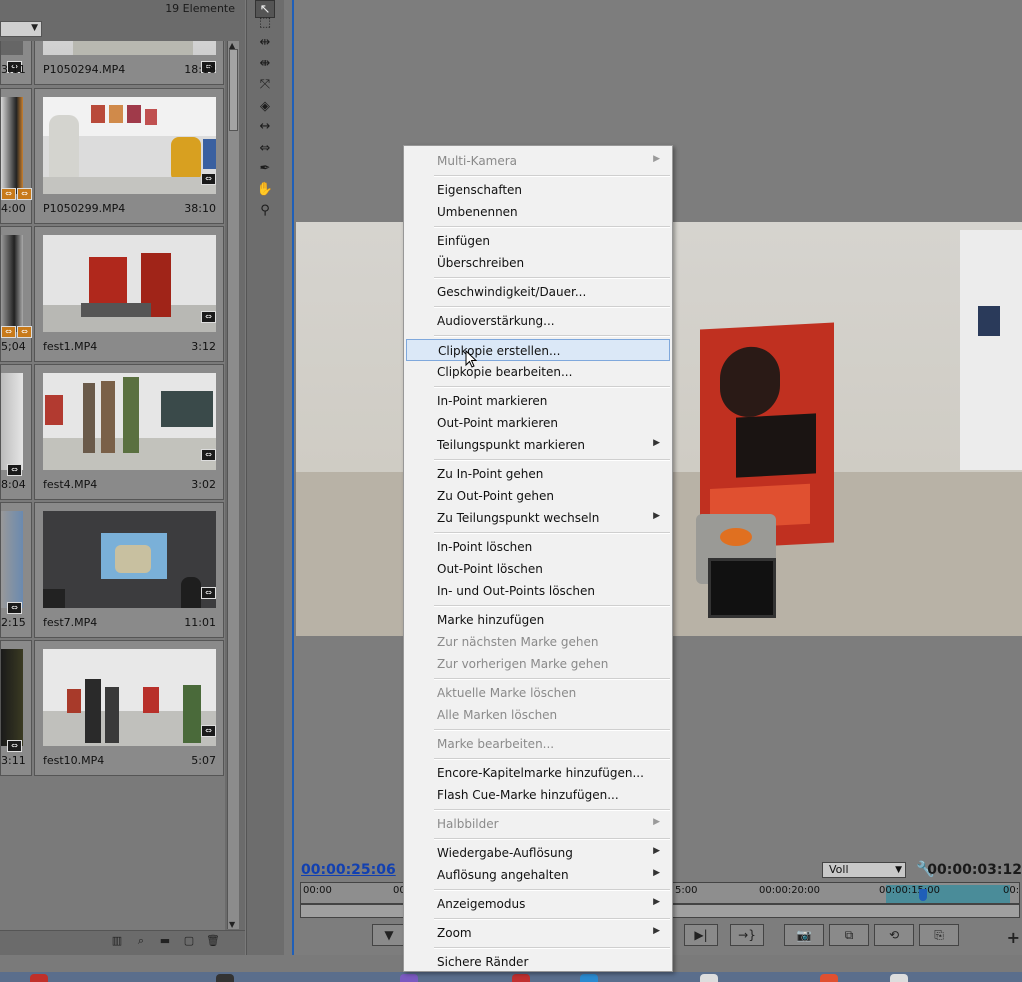 The height and width of the screenshot is (982, 1022). I want to click on bin-dropdown: ▼, so click(21, 29).